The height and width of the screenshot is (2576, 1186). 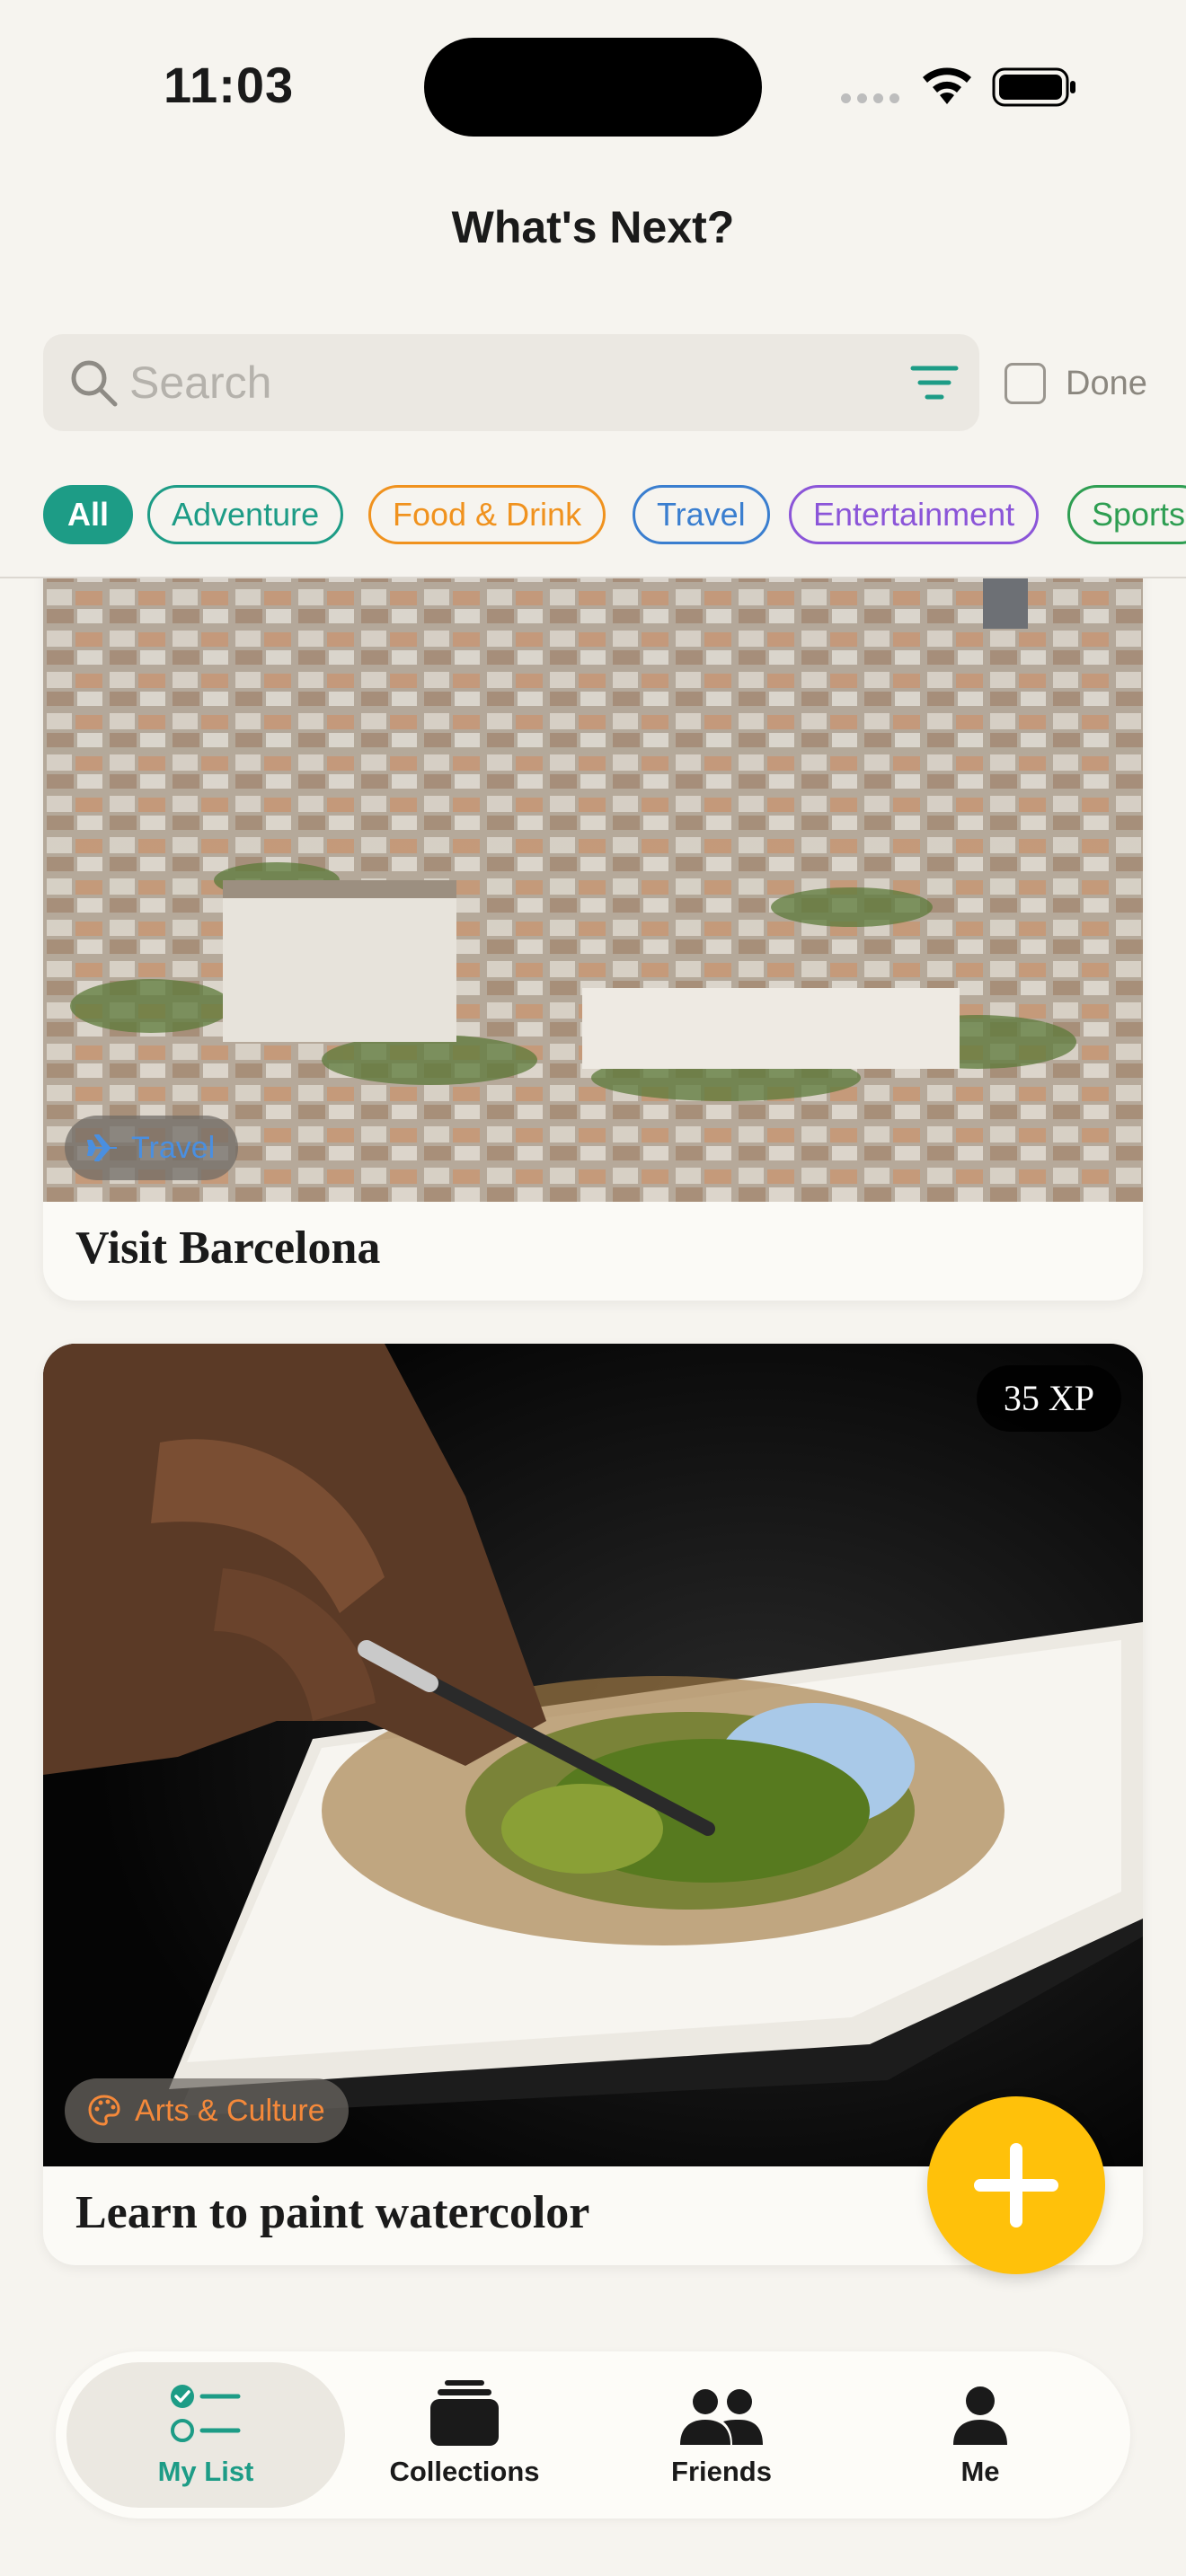 I want to click on friends-icon, so click(x=721, y=2417).